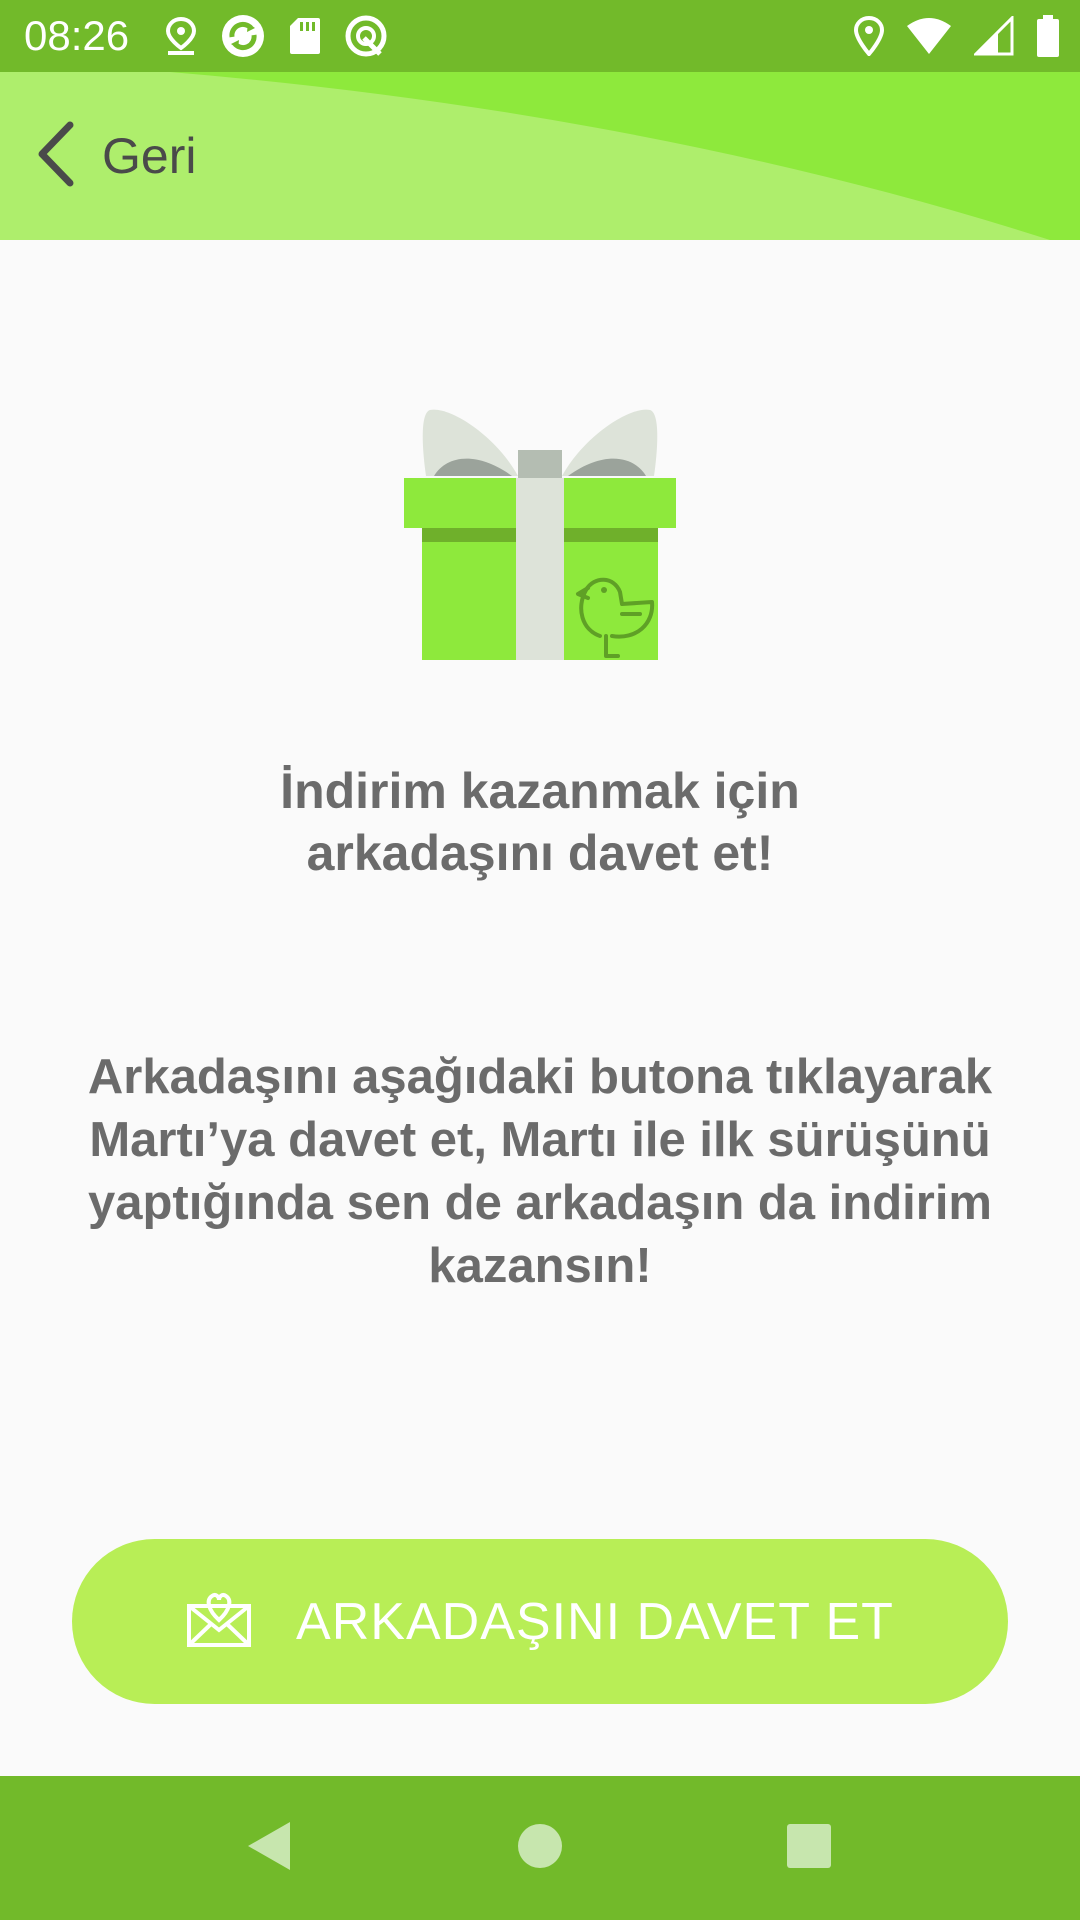 The width and height of the screenshot is (1080, 1920). I want to click on nav-back-button, so click(268, 1848).